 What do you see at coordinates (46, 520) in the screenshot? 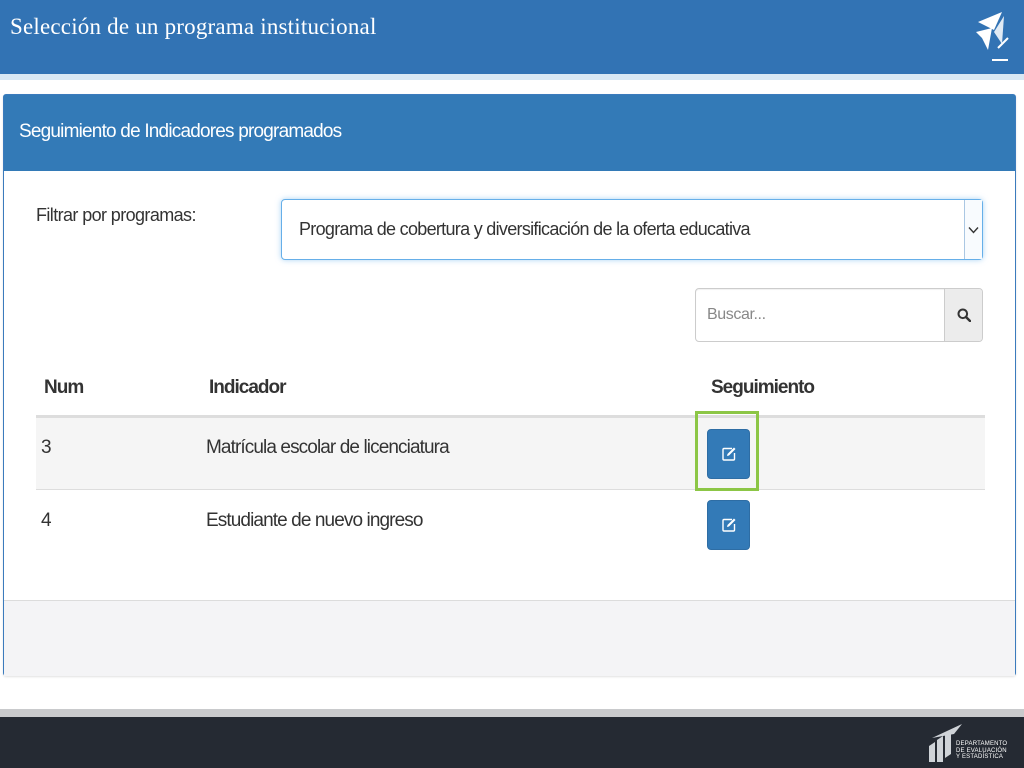
I see `row-num: 4` at bounding box center [46, 520].